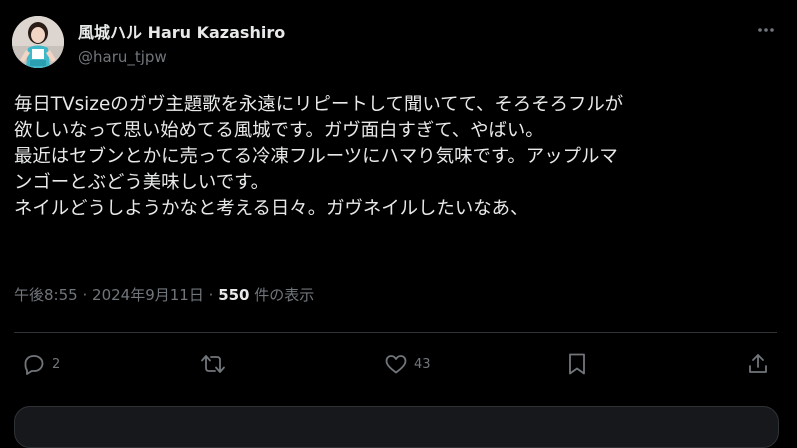  I want to click on reply-count: 2, so click(56, 364).